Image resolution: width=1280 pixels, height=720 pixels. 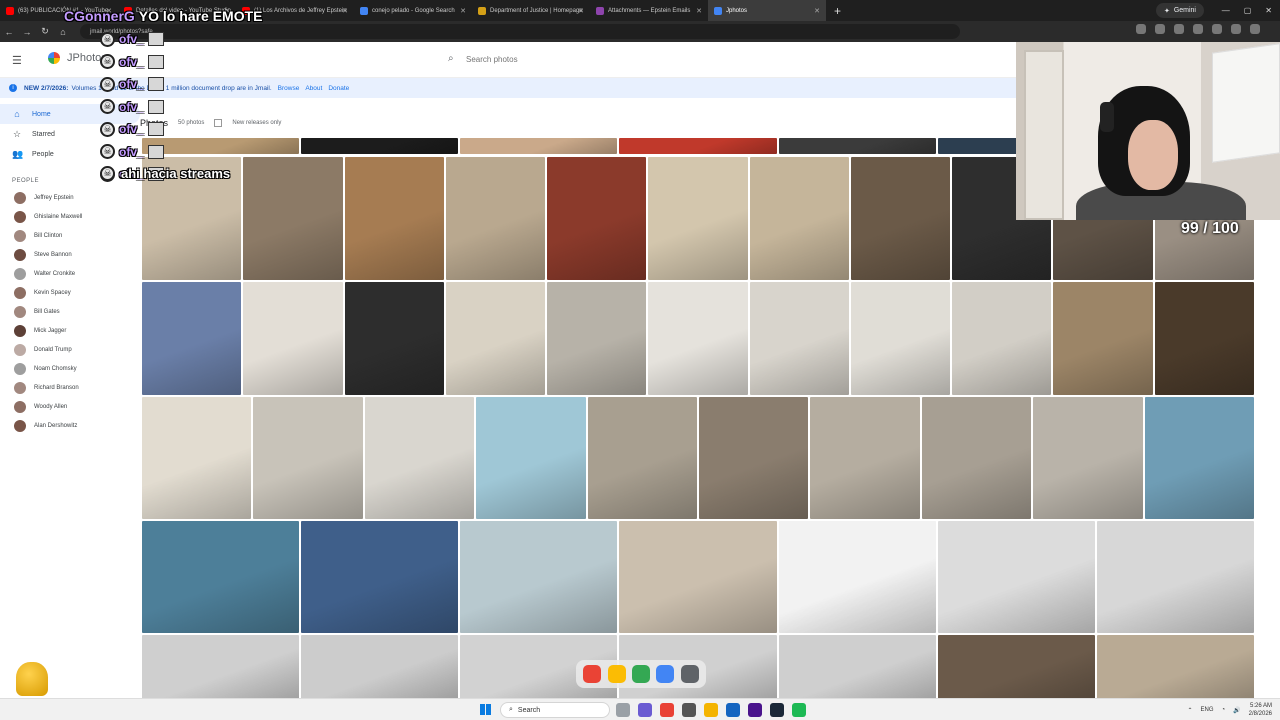 I want to click on banner-link-about: About, so click(x=313, y=88).